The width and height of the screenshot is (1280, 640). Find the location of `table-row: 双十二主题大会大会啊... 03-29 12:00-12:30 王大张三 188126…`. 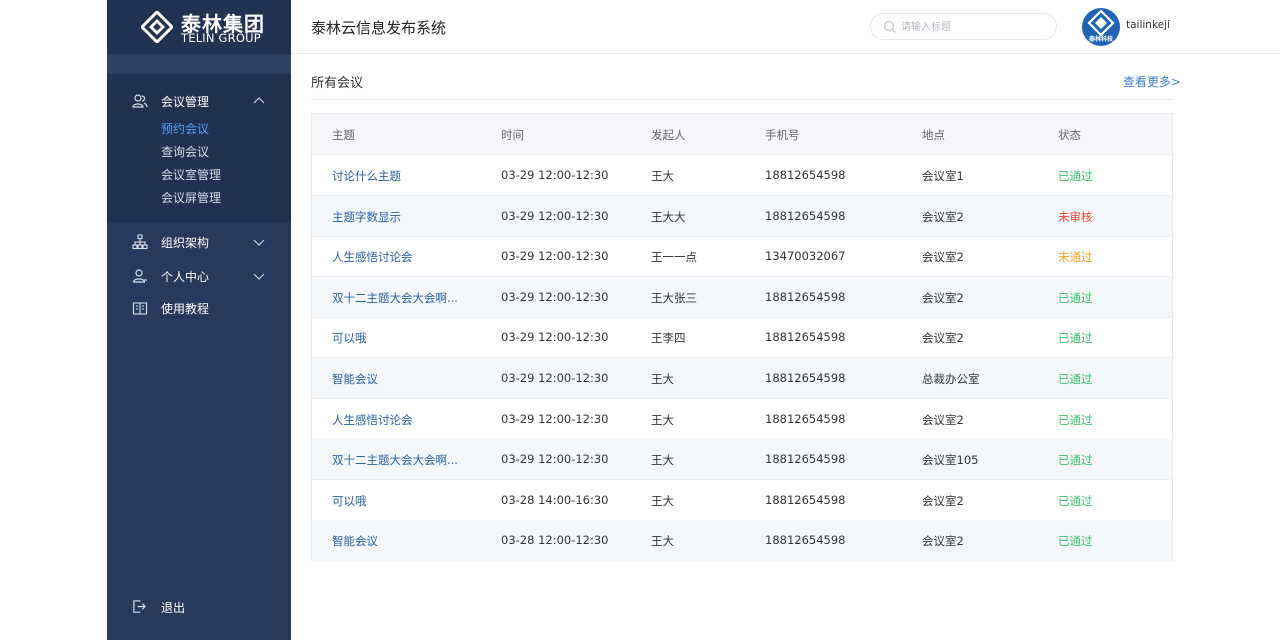

table-row: 双十二主题大会大会啊... 03-29 12:00-12:30 王大张三 188126… is located at coordinates (742, 297).